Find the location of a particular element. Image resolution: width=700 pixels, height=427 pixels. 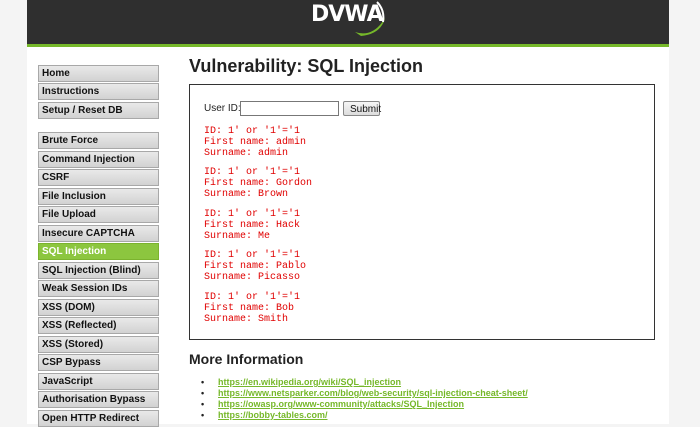

result-first-name: First name: Pablo is located at coordinates (255, 266).